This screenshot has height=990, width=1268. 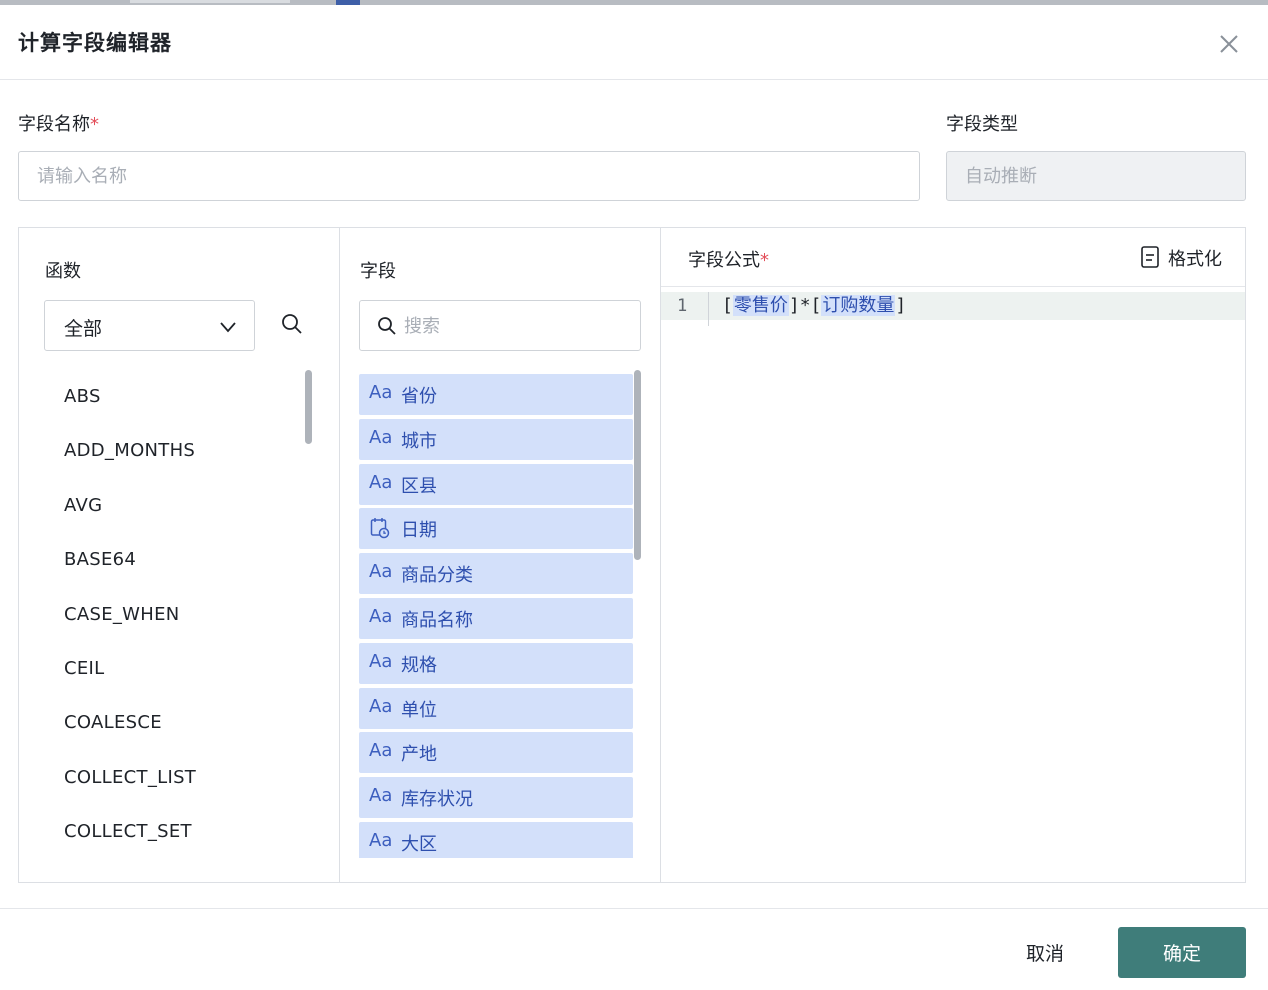 I want to click on field-item-label: 大区, so click(x=419, y=844).